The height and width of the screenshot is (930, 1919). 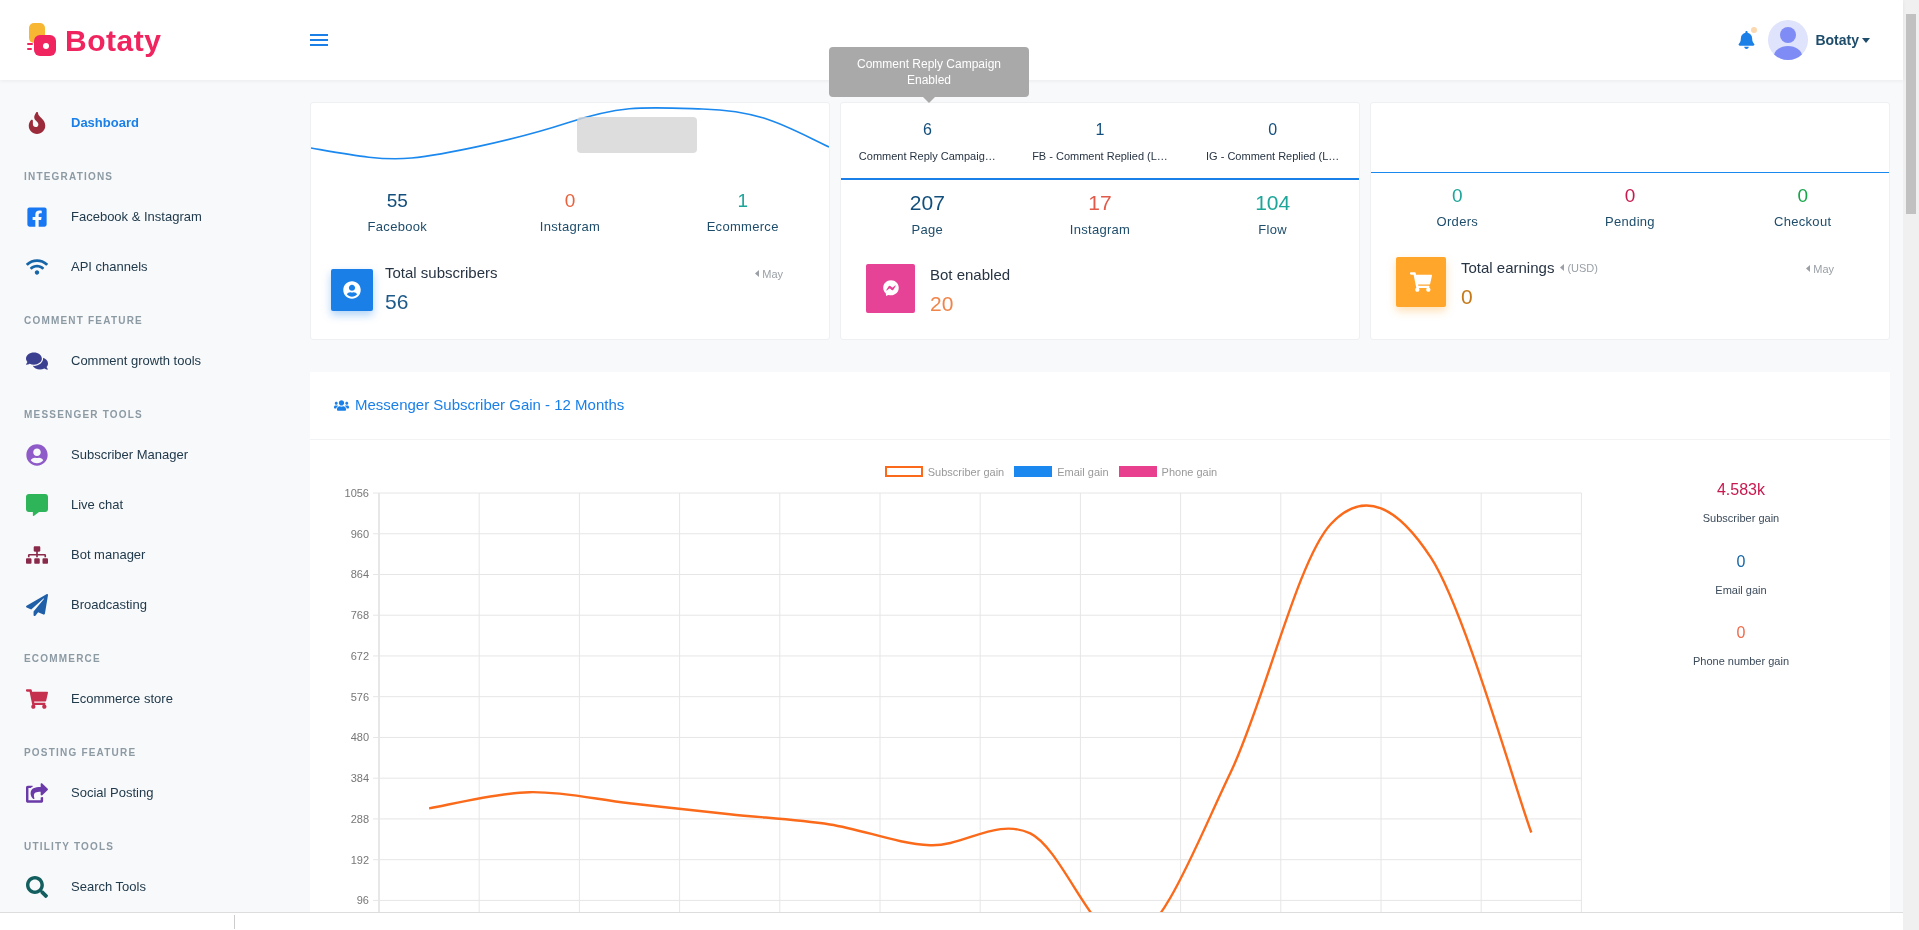 I want to click on stat-label: Facebook, so click(x=397, y=227).